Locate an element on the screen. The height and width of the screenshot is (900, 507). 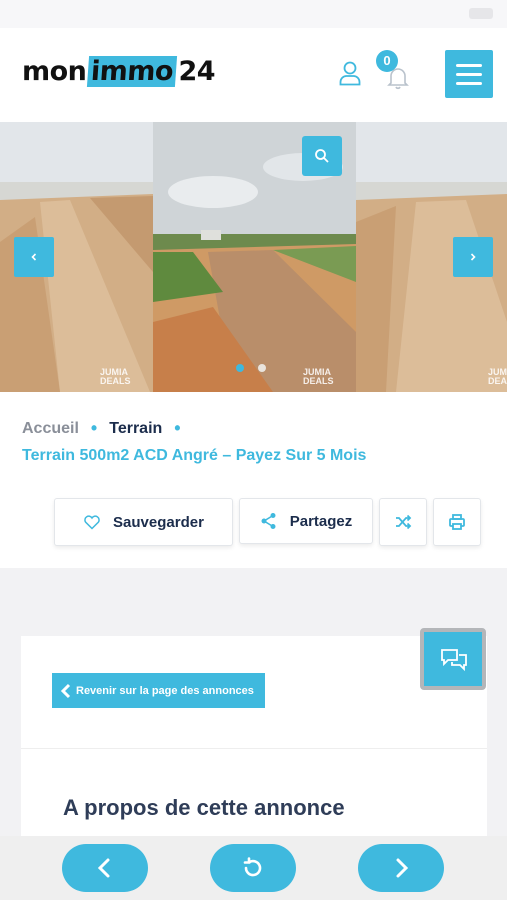
gallery-next-button is located at coordinates (473, 257).